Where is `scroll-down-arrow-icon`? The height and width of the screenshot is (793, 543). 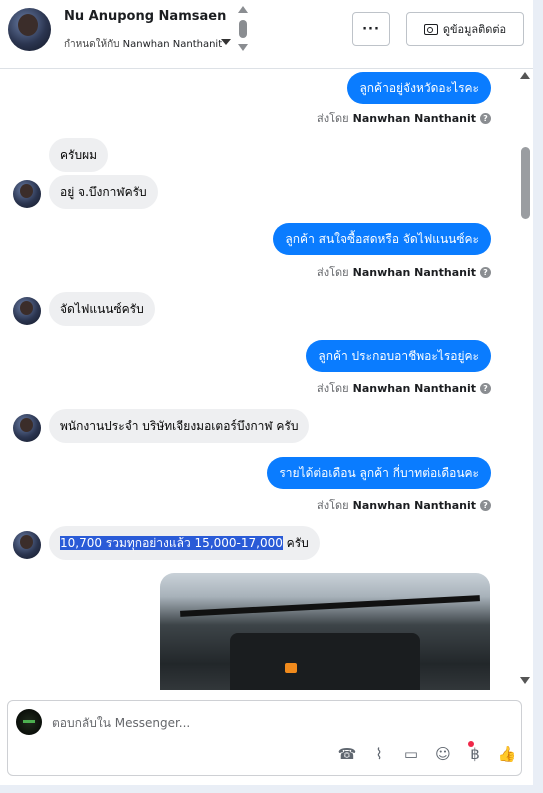
scroll-down-arrow-icon is located at coordinates (525, 680).